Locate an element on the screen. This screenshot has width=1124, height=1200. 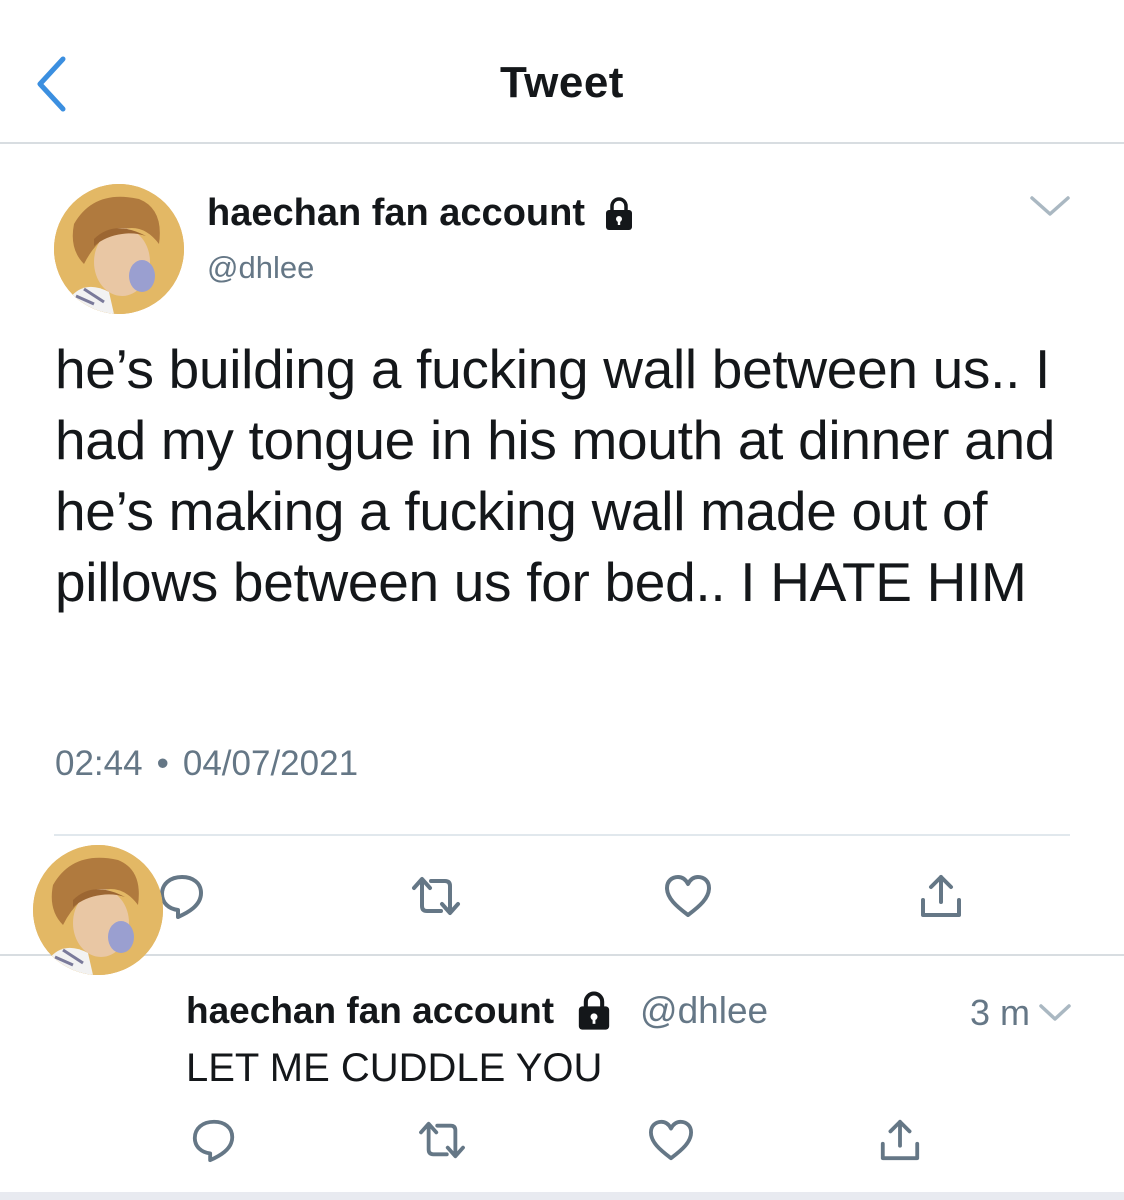
reply-timestamp: 3 m is located at coordinates (1021, 1013).